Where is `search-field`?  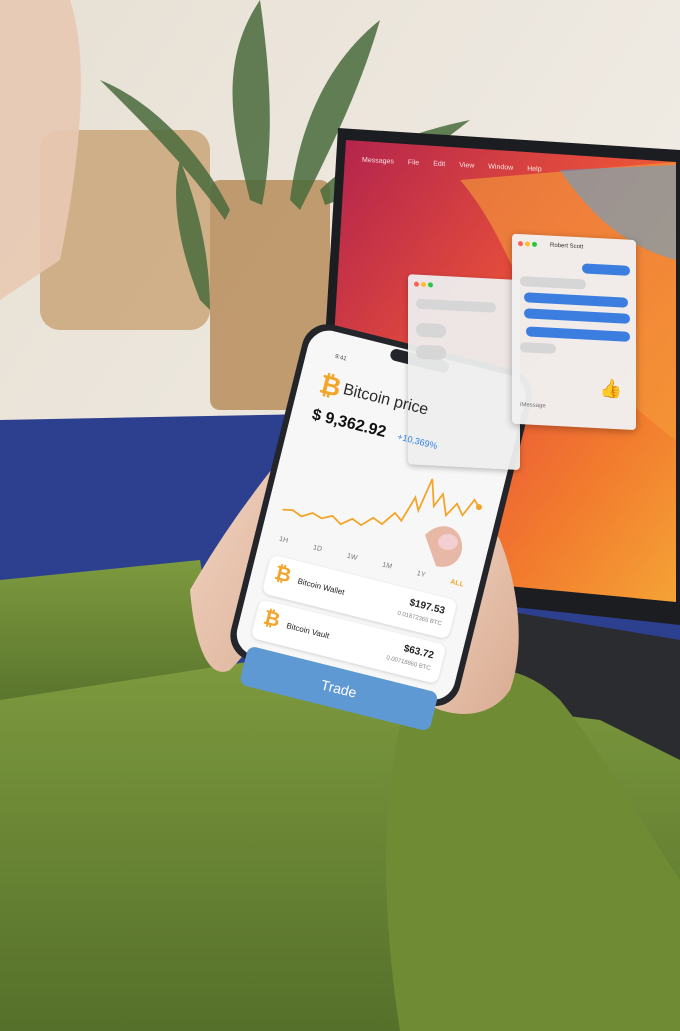
search-field is located at coordinates (456, 305).